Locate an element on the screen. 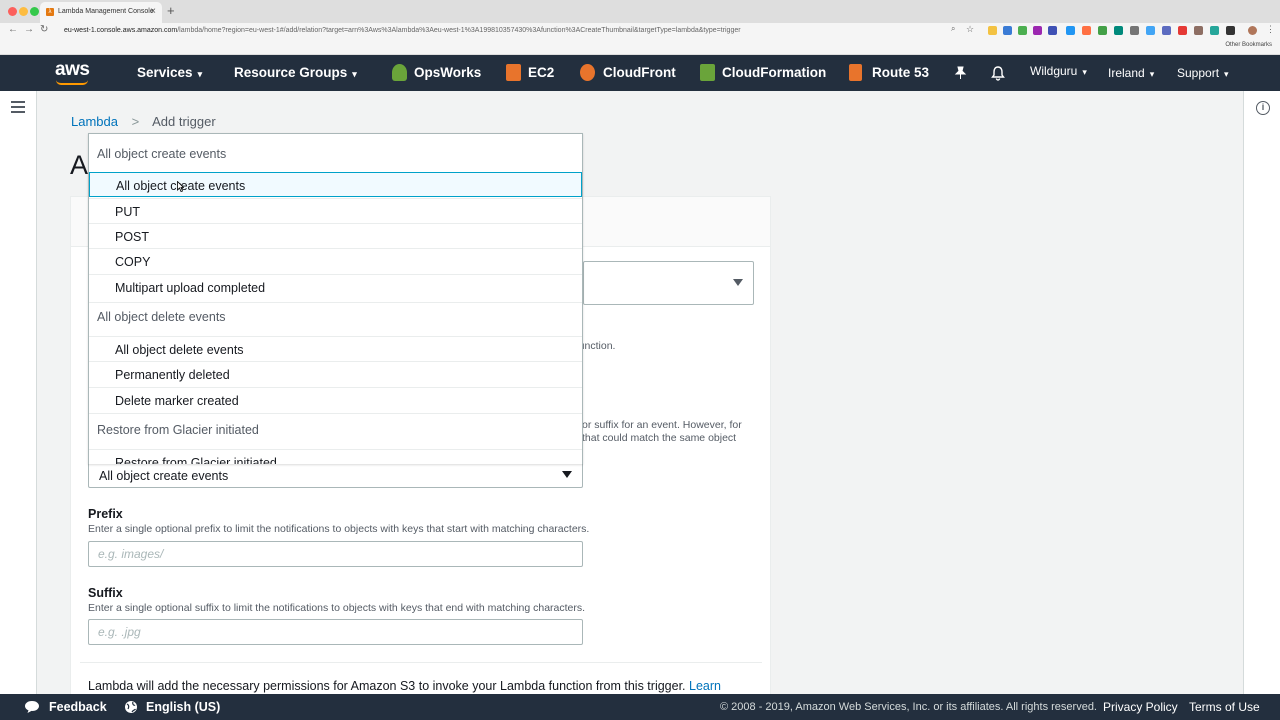  breadcrumb: Lambda > Add trigger is located at coordinates (143, 121).